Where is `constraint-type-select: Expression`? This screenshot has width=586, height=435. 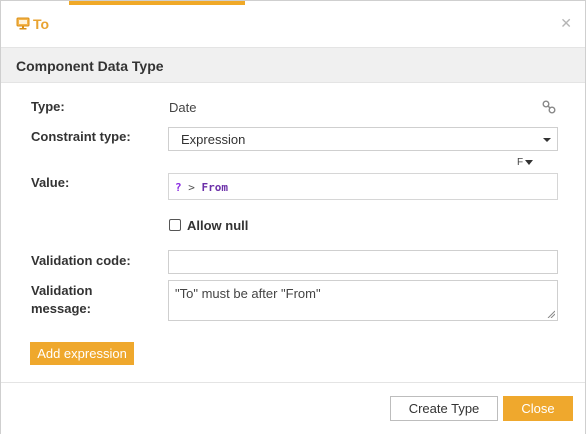 constraint-type-select: Expression is located at coordinates (363, 139).